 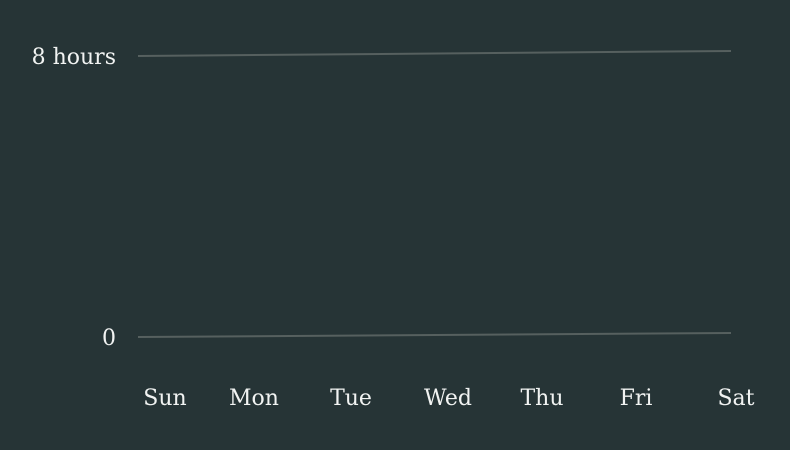 I want to click on x-tick-label-sat: Sat, so click(x=735, y=398).